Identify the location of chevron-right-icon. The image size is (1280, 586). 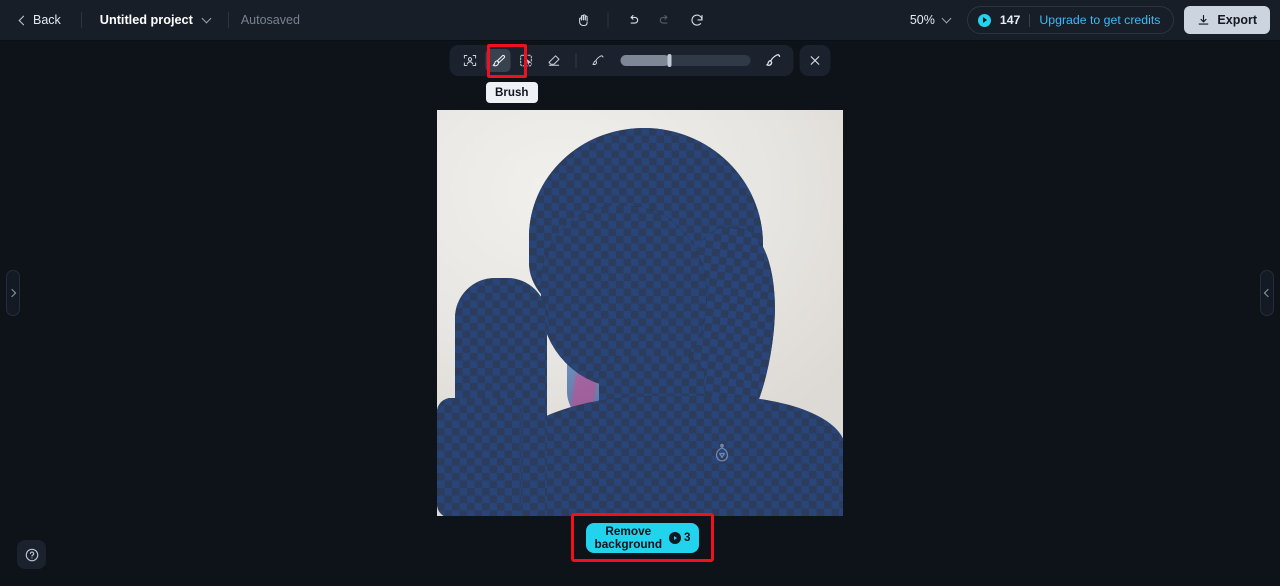
(12, 293).